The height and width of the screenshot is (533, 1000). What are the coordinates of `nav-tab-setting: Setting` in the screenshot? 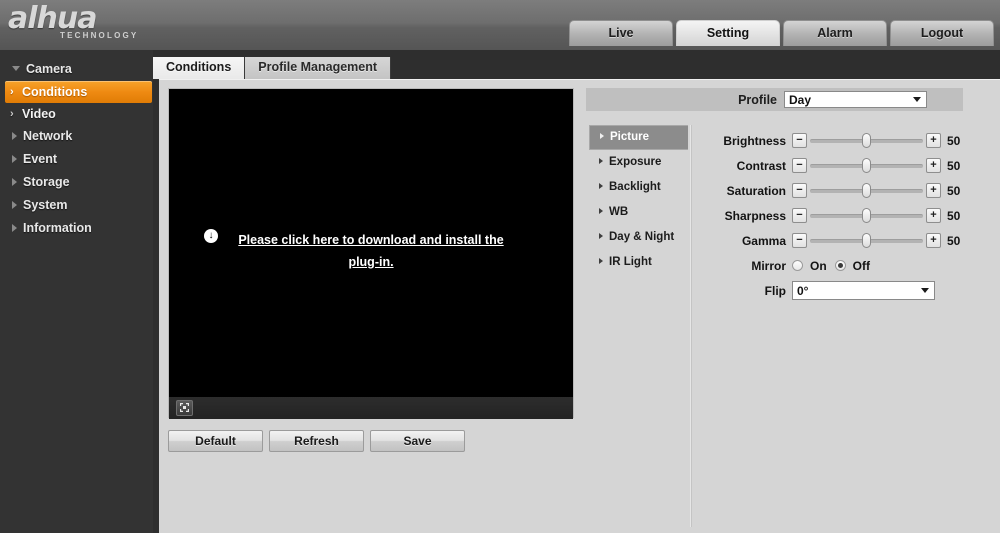 It's located at (728, 33).